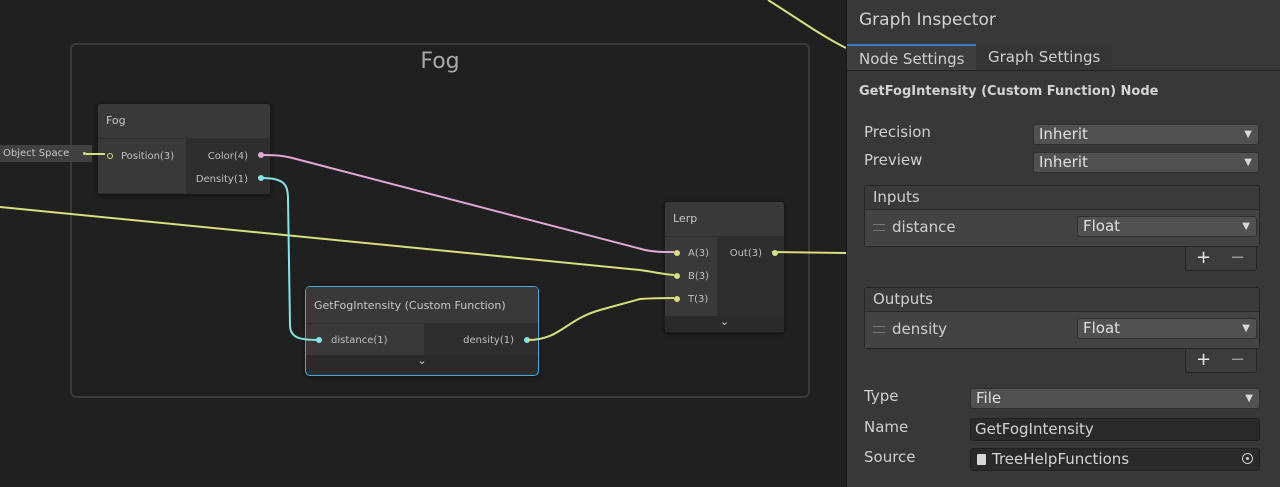 This screenshot has height=487, width=1280. What do you see at coordinates (890, 457) in the screenshot?
I see `source-label: Source` at bounding box center [890, 457].